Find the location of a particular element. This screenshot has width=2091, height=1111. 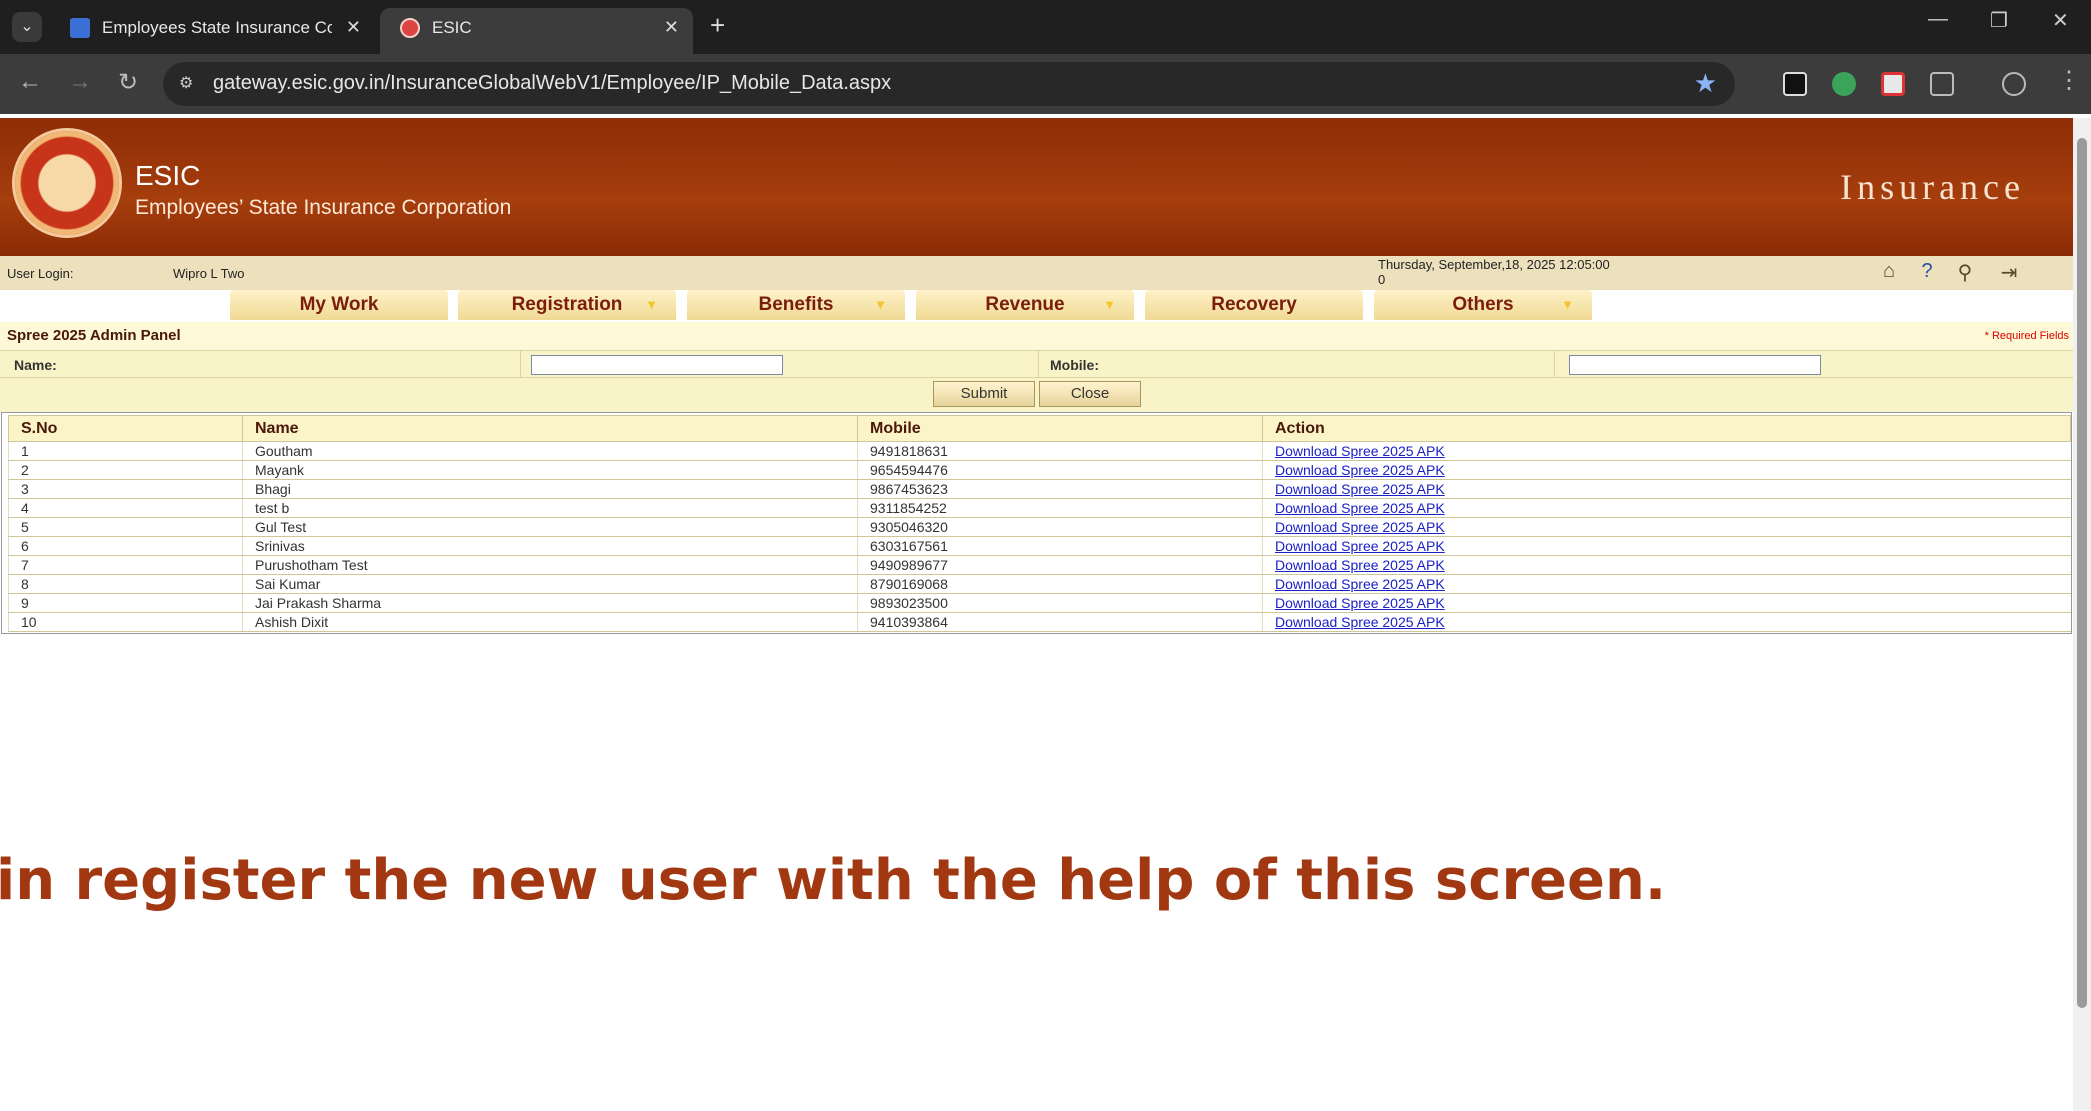

profile-icon is located at coordinates (2014, 84).